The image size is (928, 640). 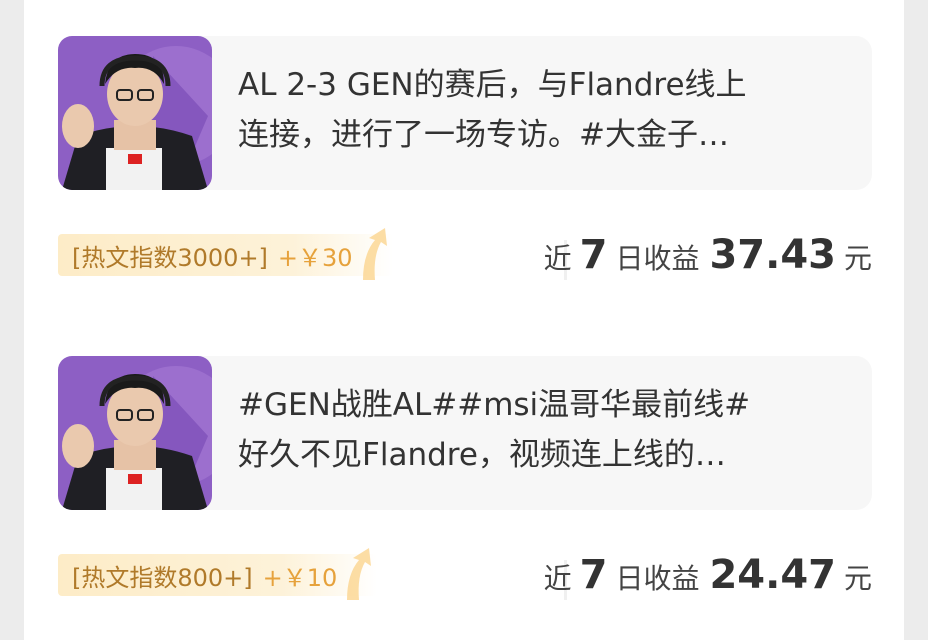 I want to click on earnings-amount: 37.43, so click(x=772, y=255).